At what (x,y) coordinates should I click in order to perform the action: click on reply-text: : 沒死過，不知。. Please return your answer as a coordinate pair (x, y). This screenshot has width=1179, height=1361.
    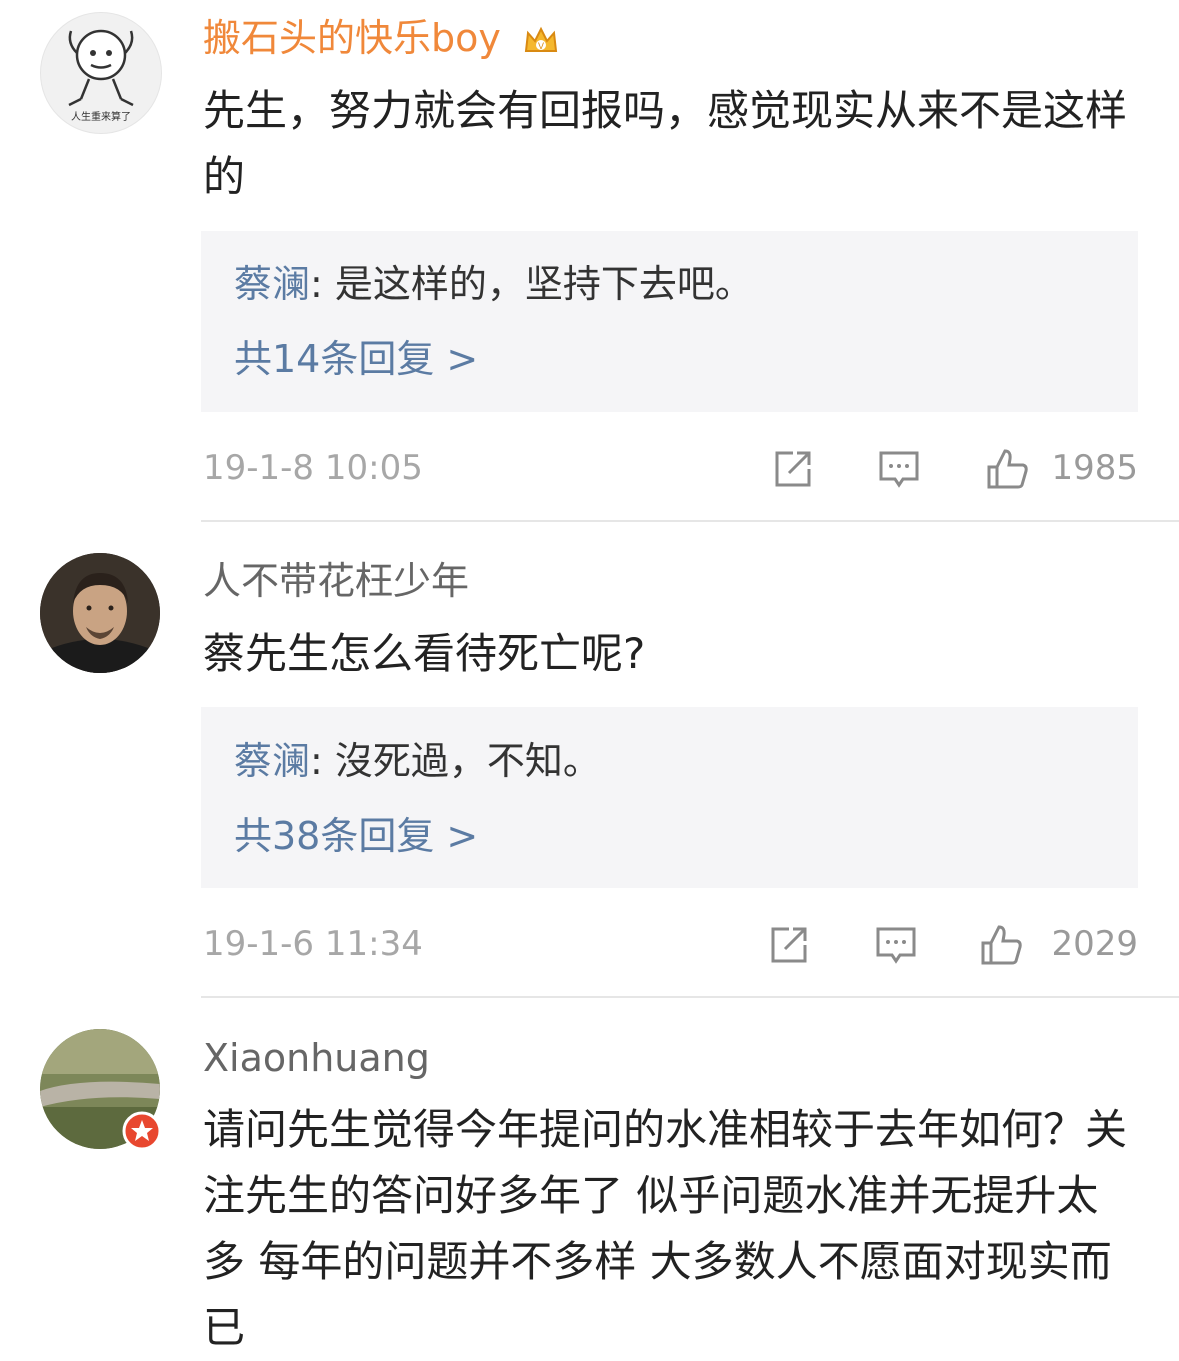
    Looking at the image, I should click on (455, 761).